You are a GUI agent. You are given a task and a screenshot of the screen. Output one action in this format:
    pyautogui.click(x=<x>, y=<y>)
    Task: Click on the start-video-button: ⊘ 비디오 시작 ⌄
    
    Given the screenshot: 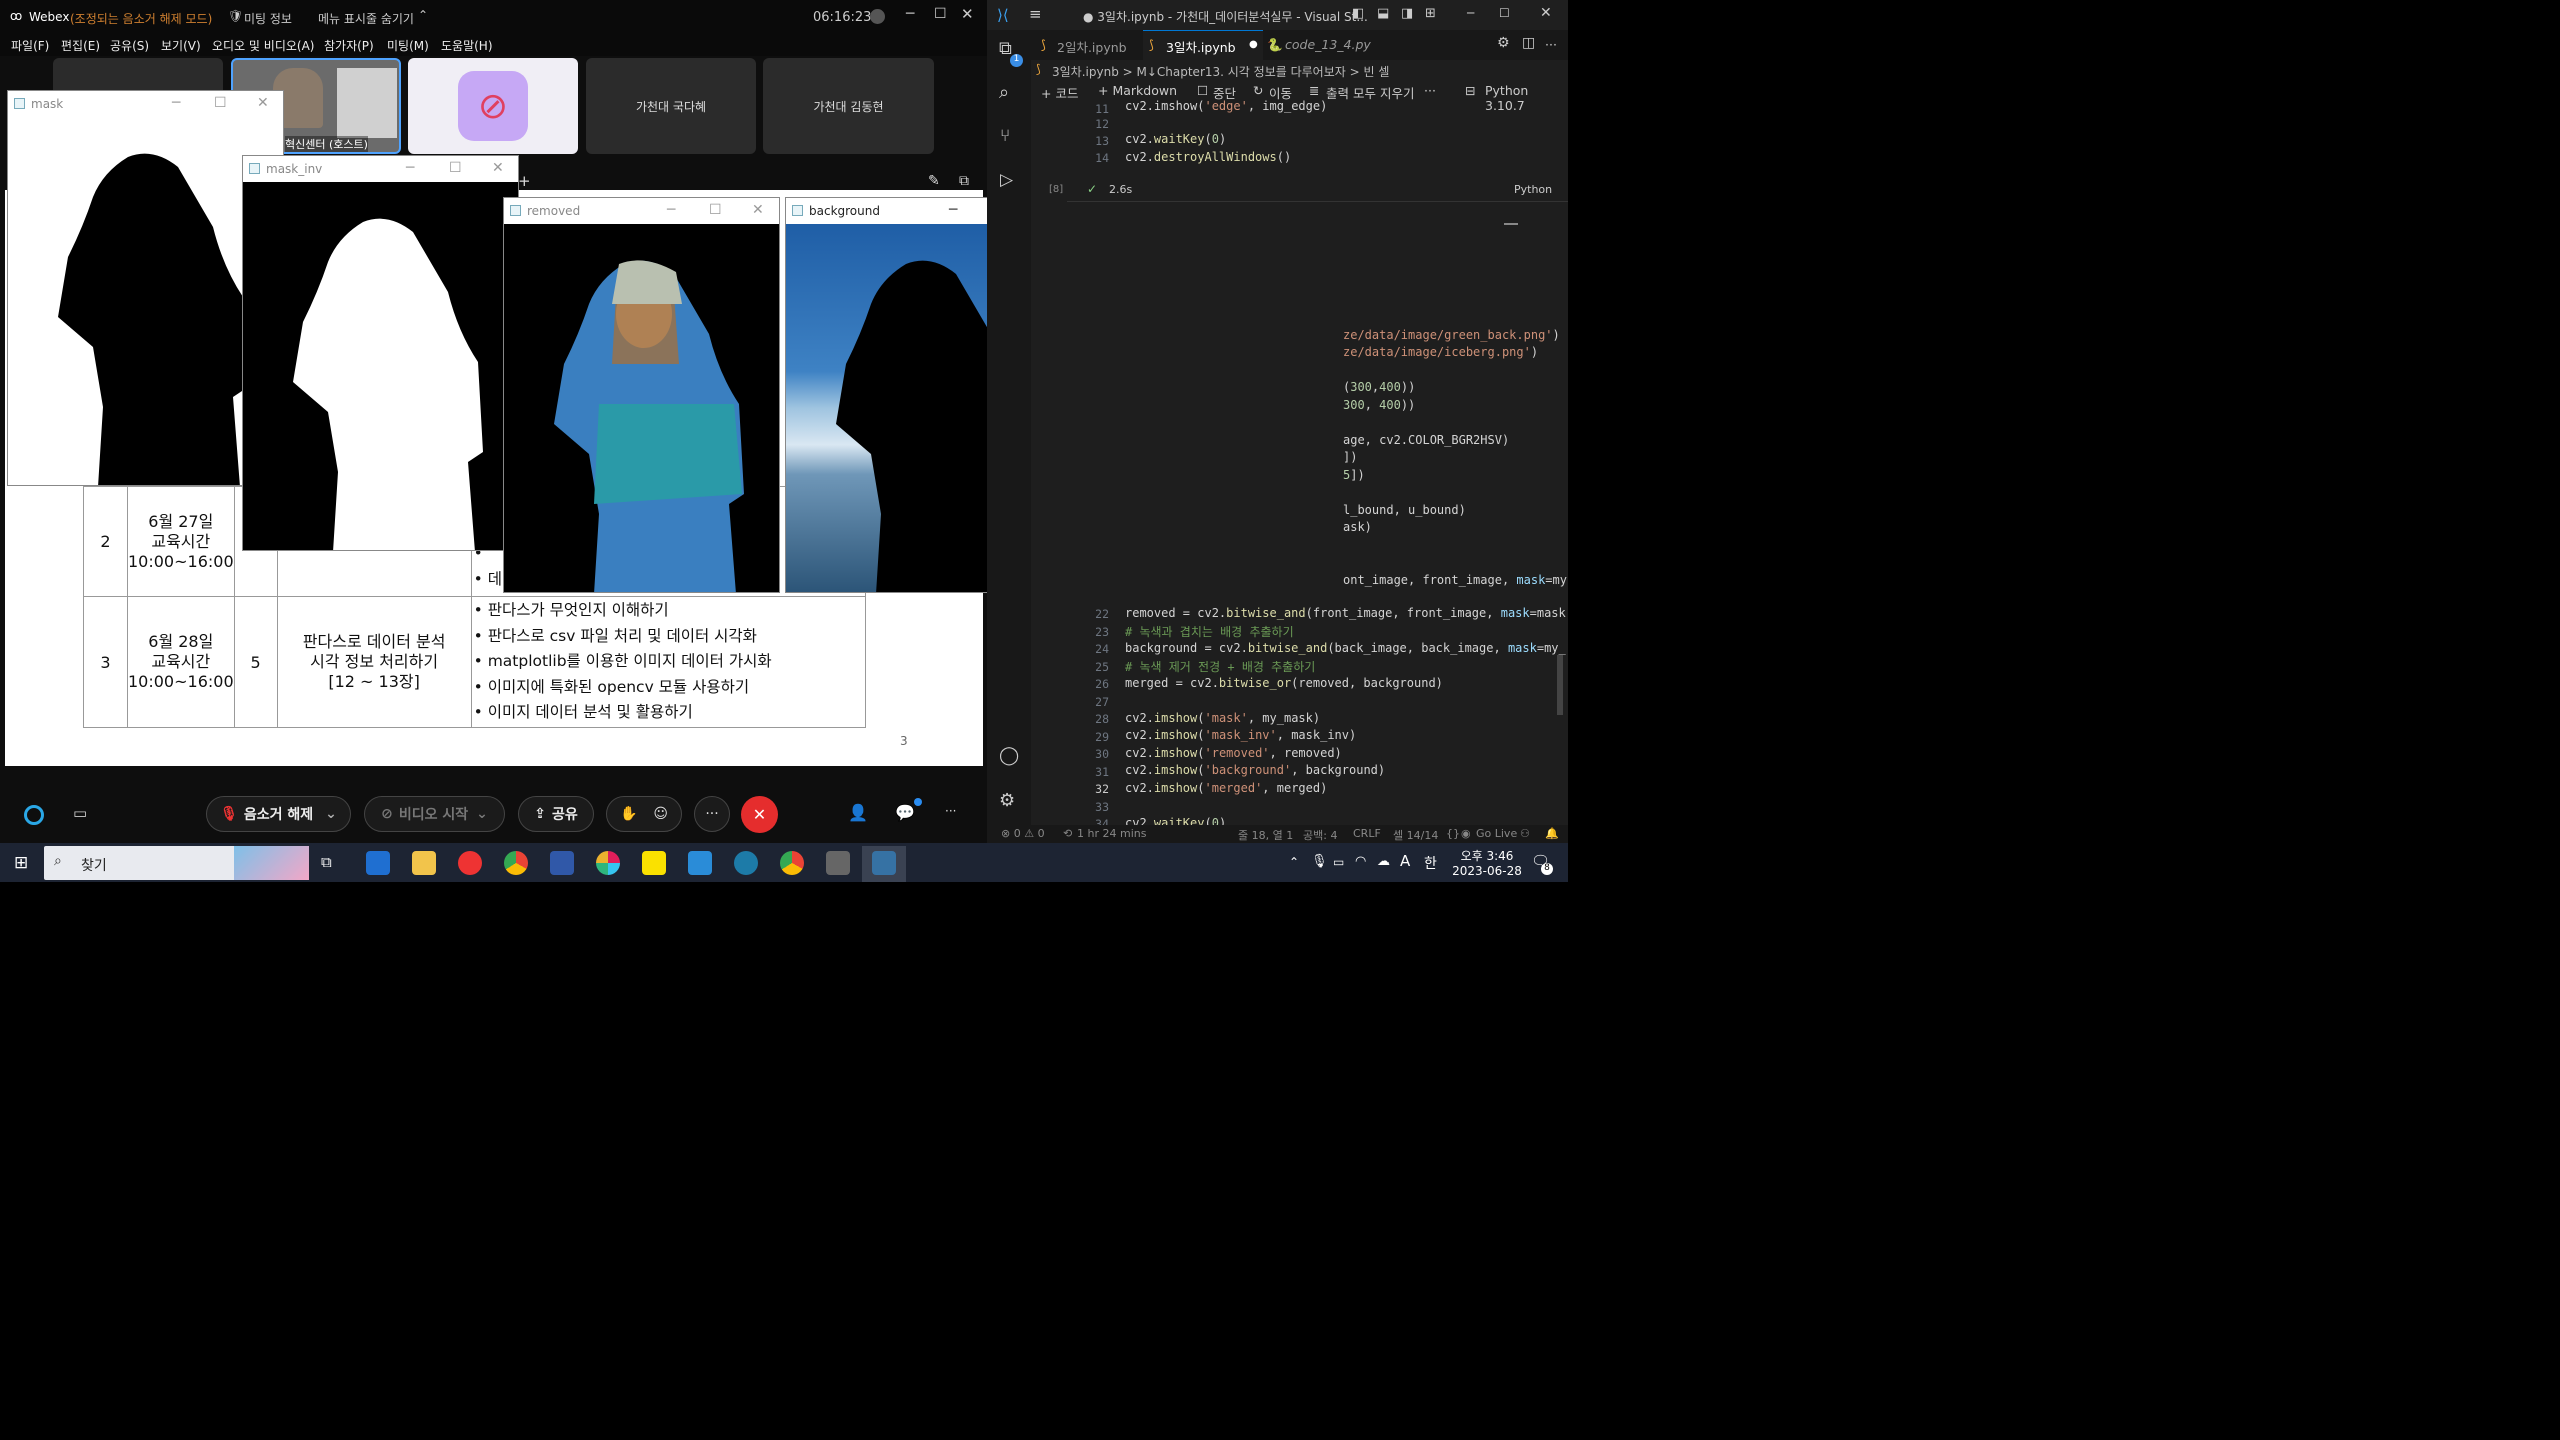 What is the action you would take?
    pyautogui.click(x=434, y=814)
    